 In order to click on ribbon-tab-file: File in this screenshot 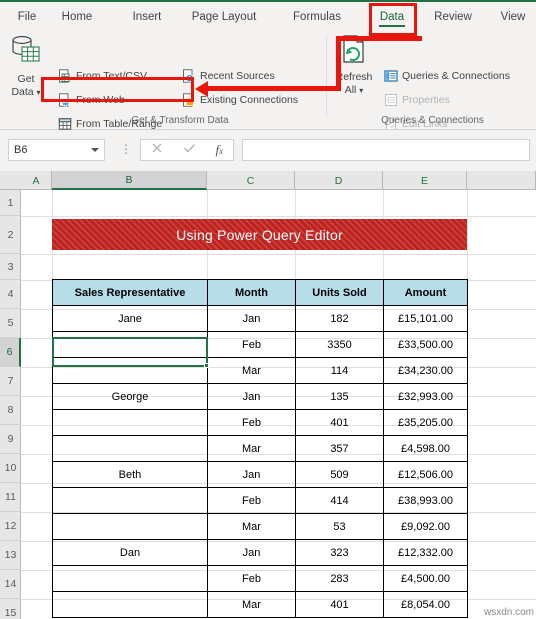, I will do `click(27, 16)`.